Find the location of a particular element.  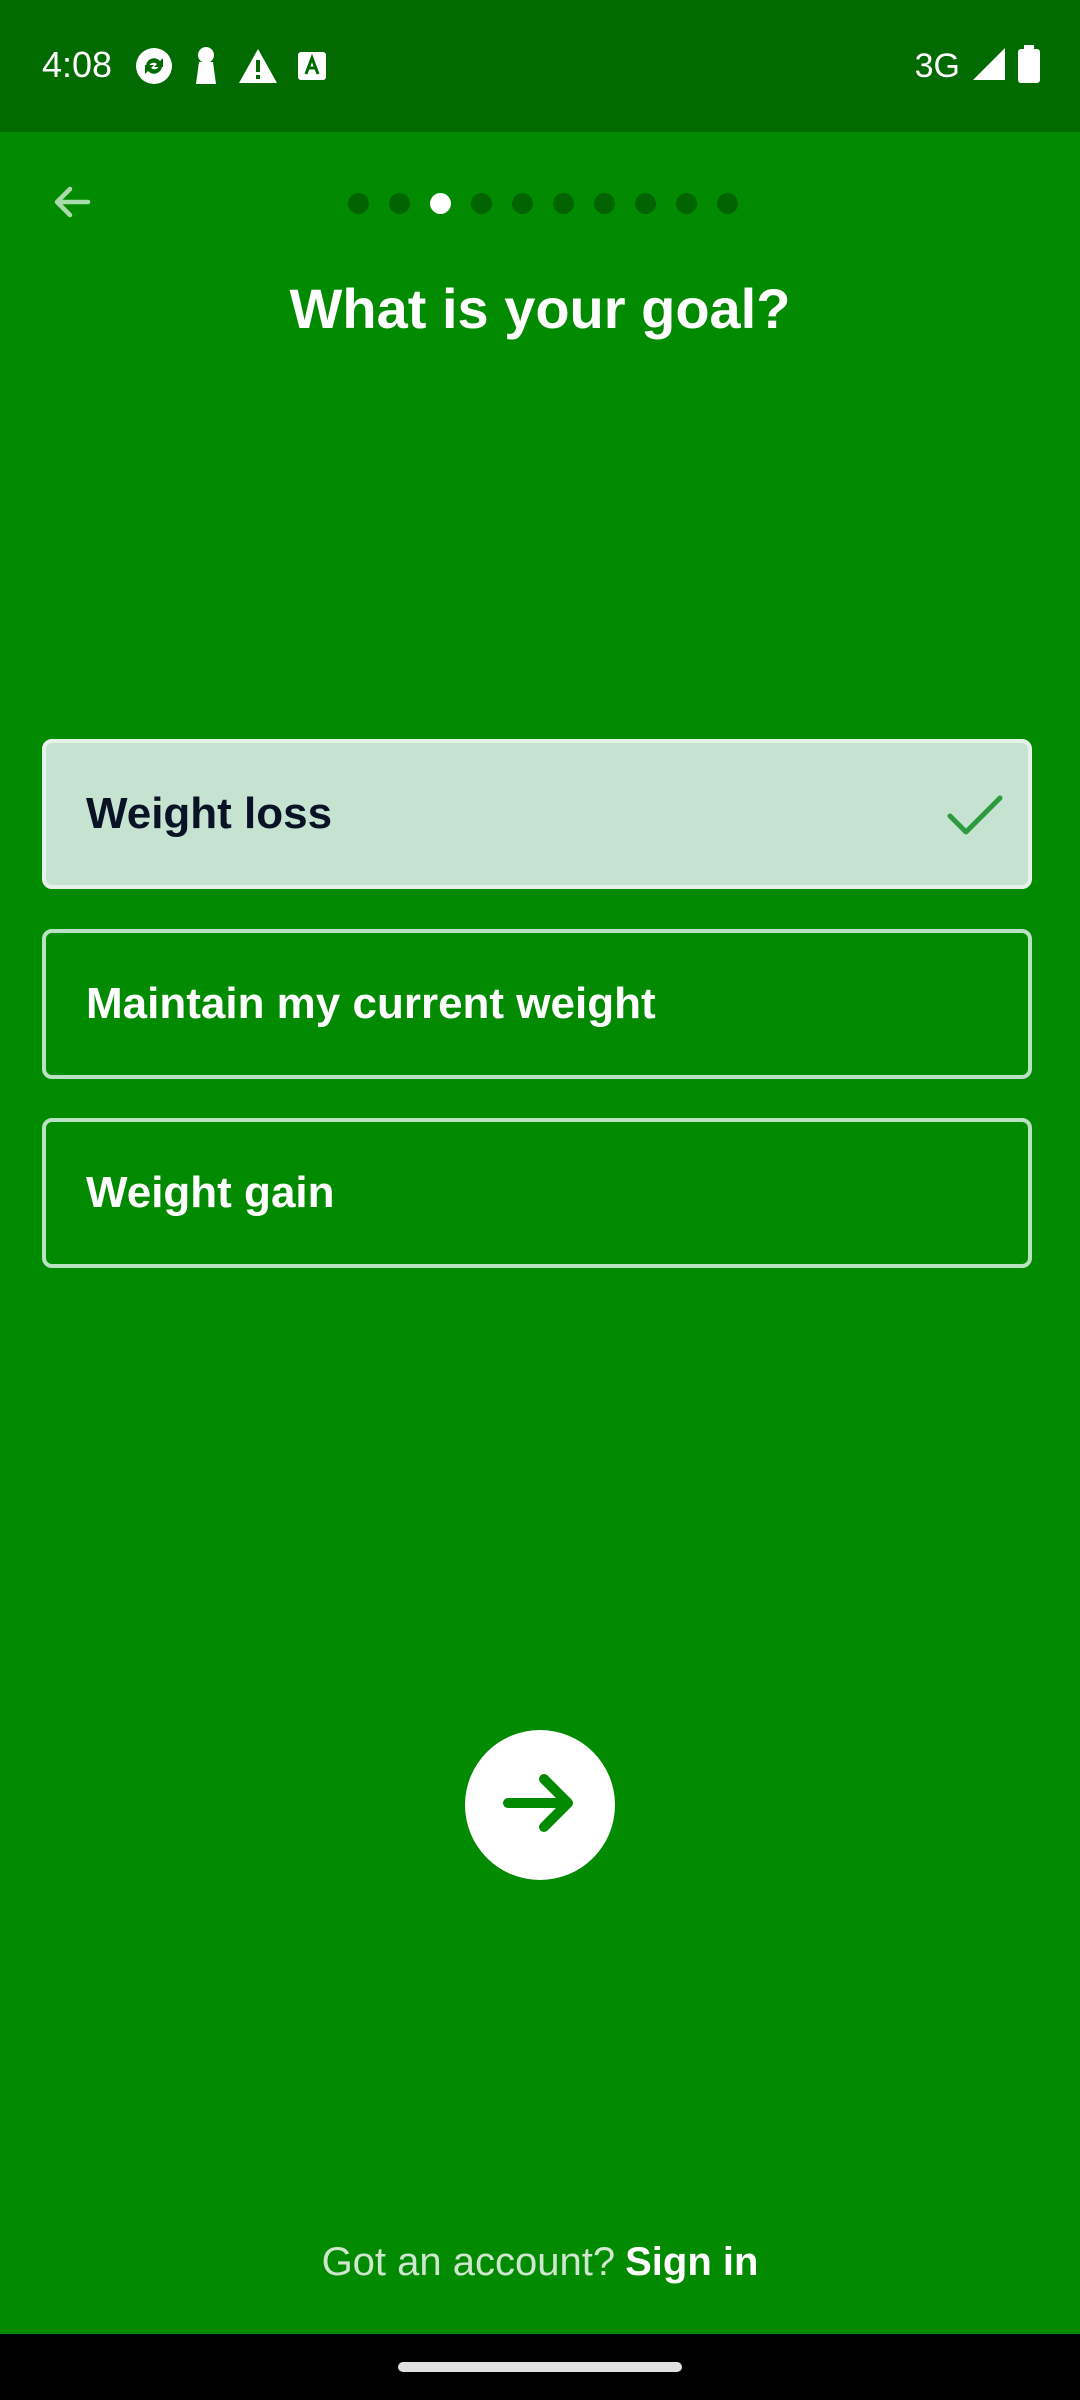

next-button is located at coordinates (540, 1805).